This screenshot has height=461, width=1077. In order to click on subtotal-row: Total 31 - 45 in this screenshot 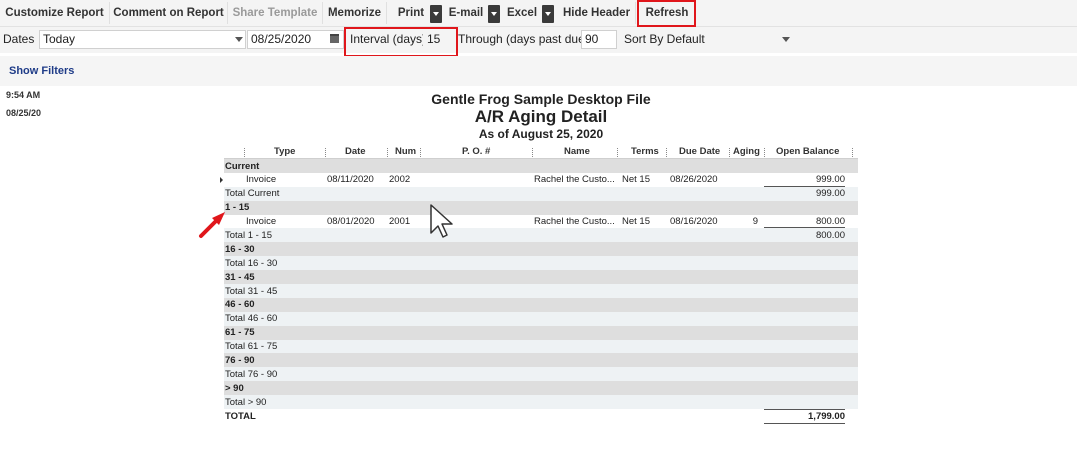, I will do `click(541, 291)`.